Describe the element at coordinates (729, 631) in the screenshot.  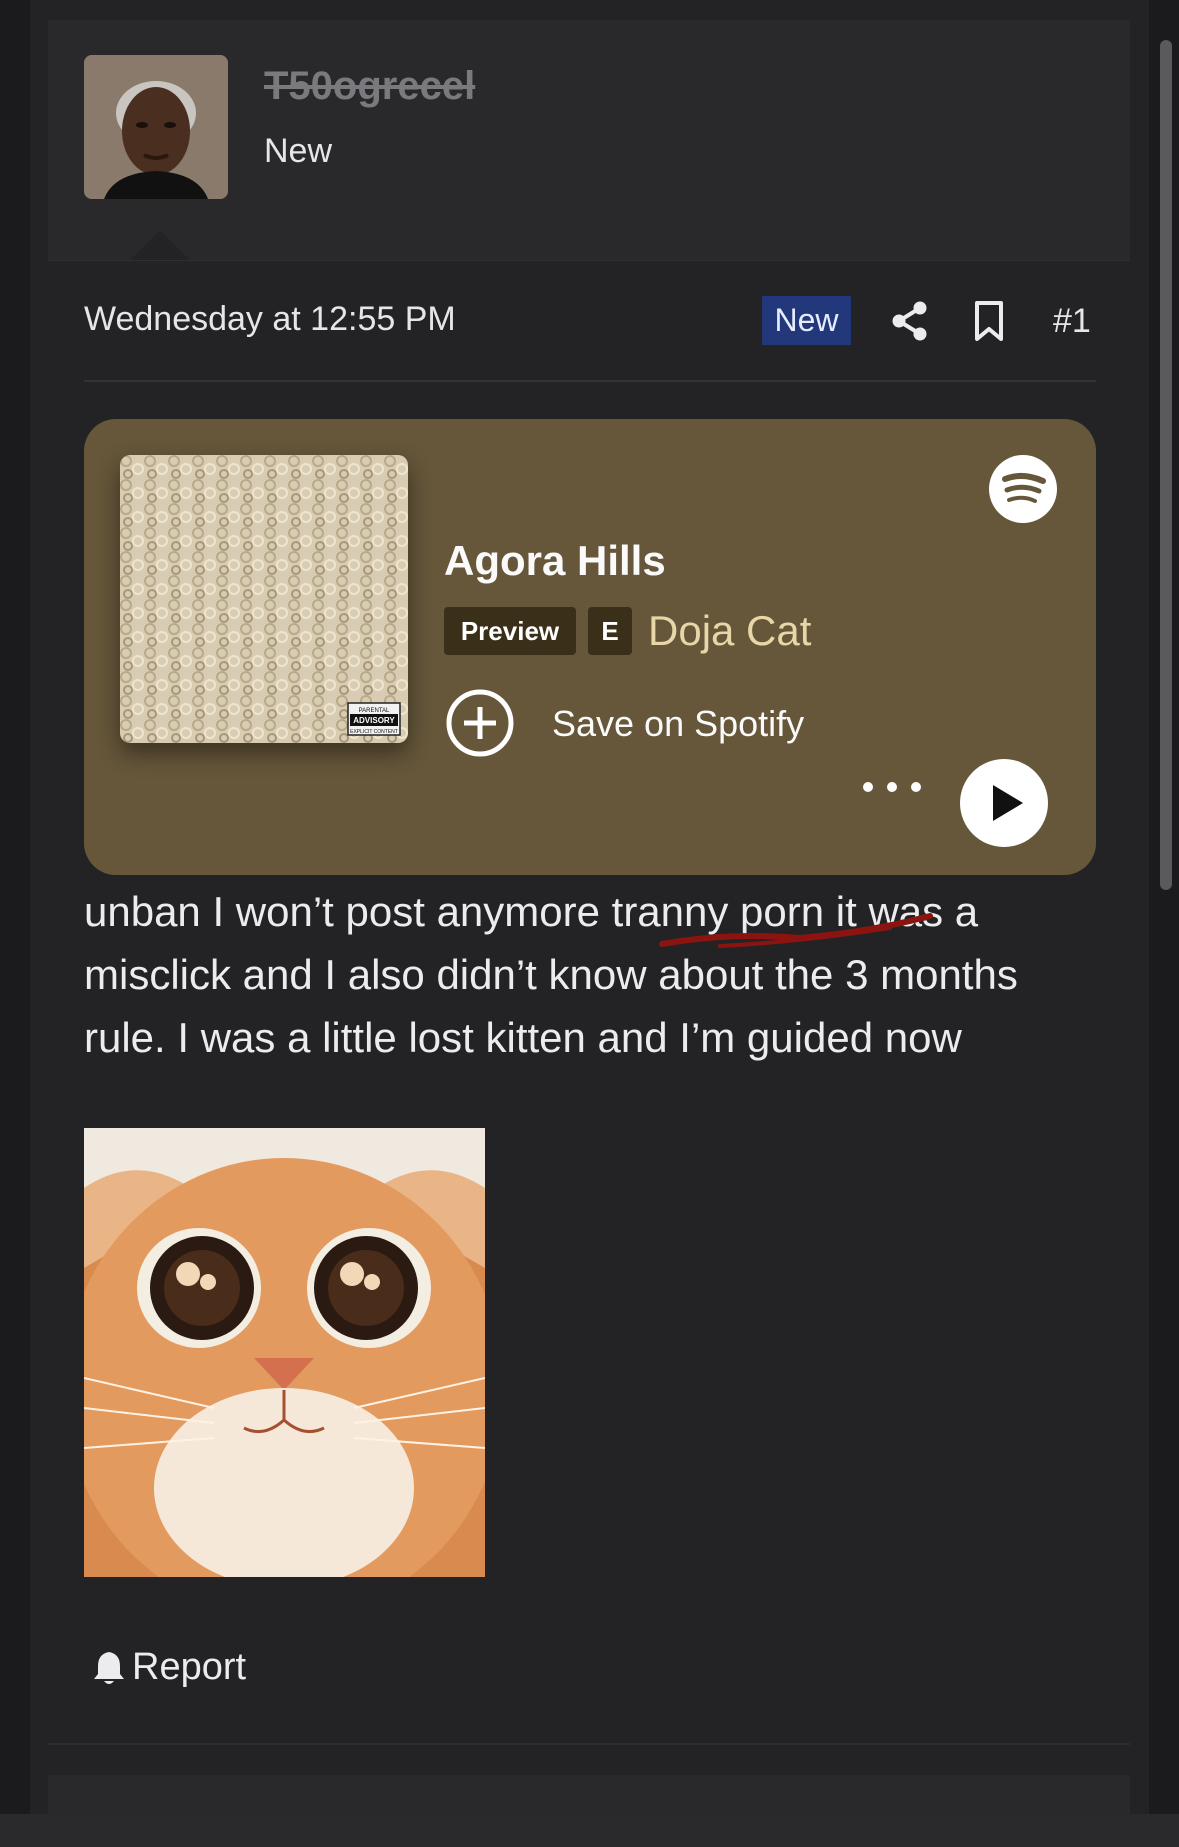
I see `artist-name: Doja Cat` at that location.